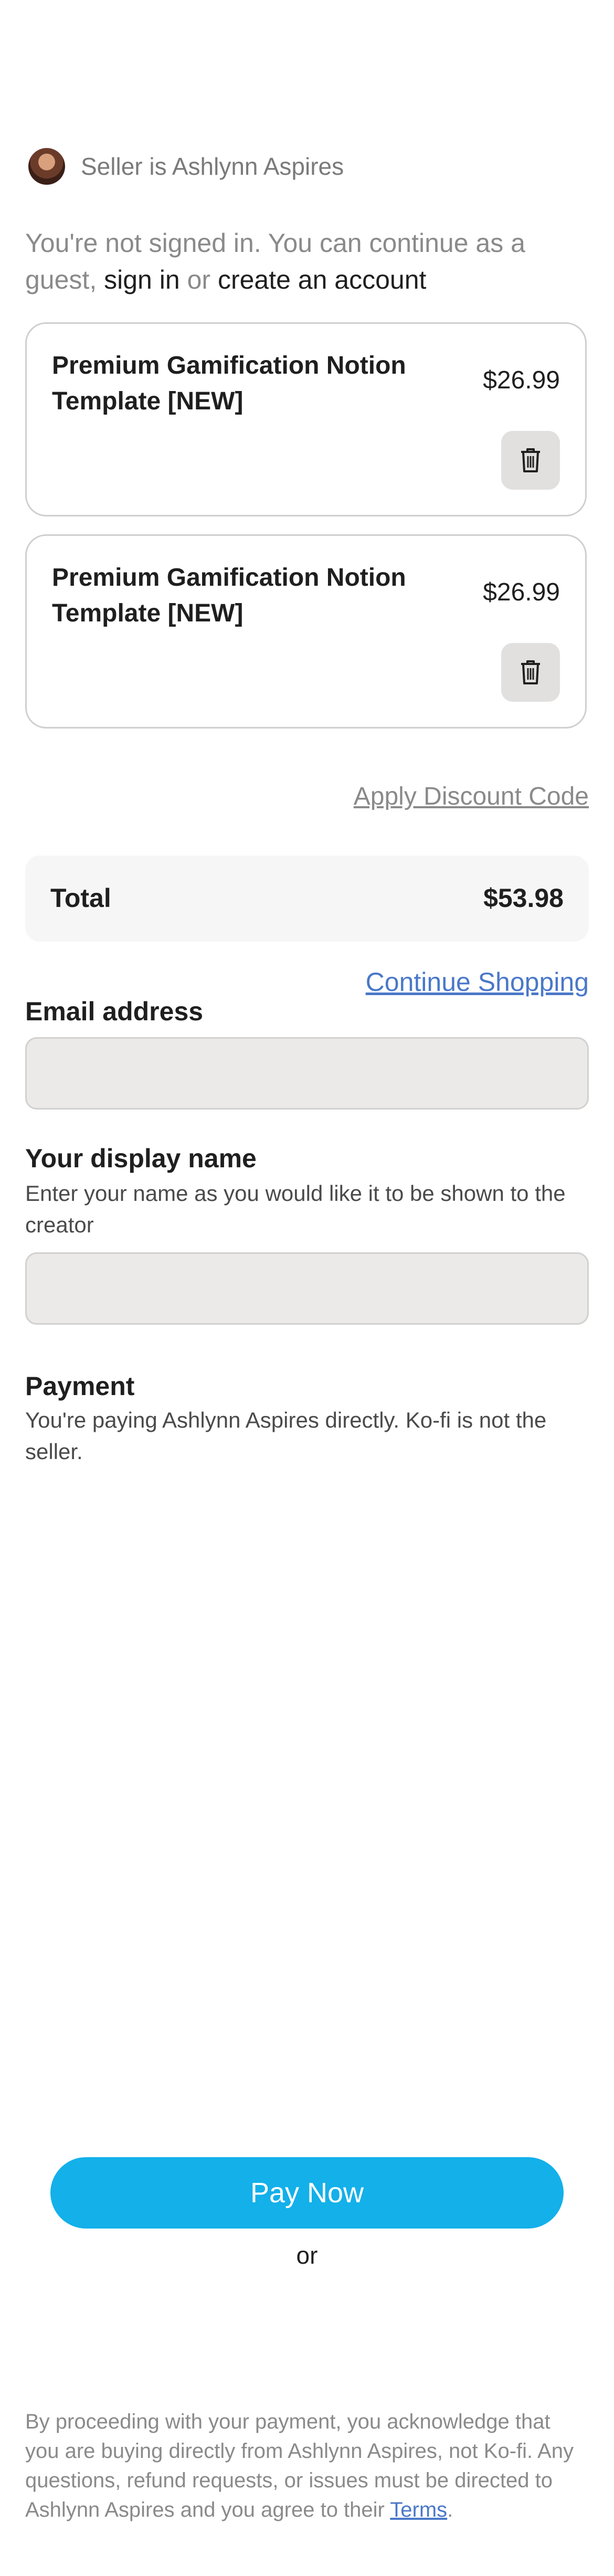  I want to click on or-divider: or, so click(307, 2255).